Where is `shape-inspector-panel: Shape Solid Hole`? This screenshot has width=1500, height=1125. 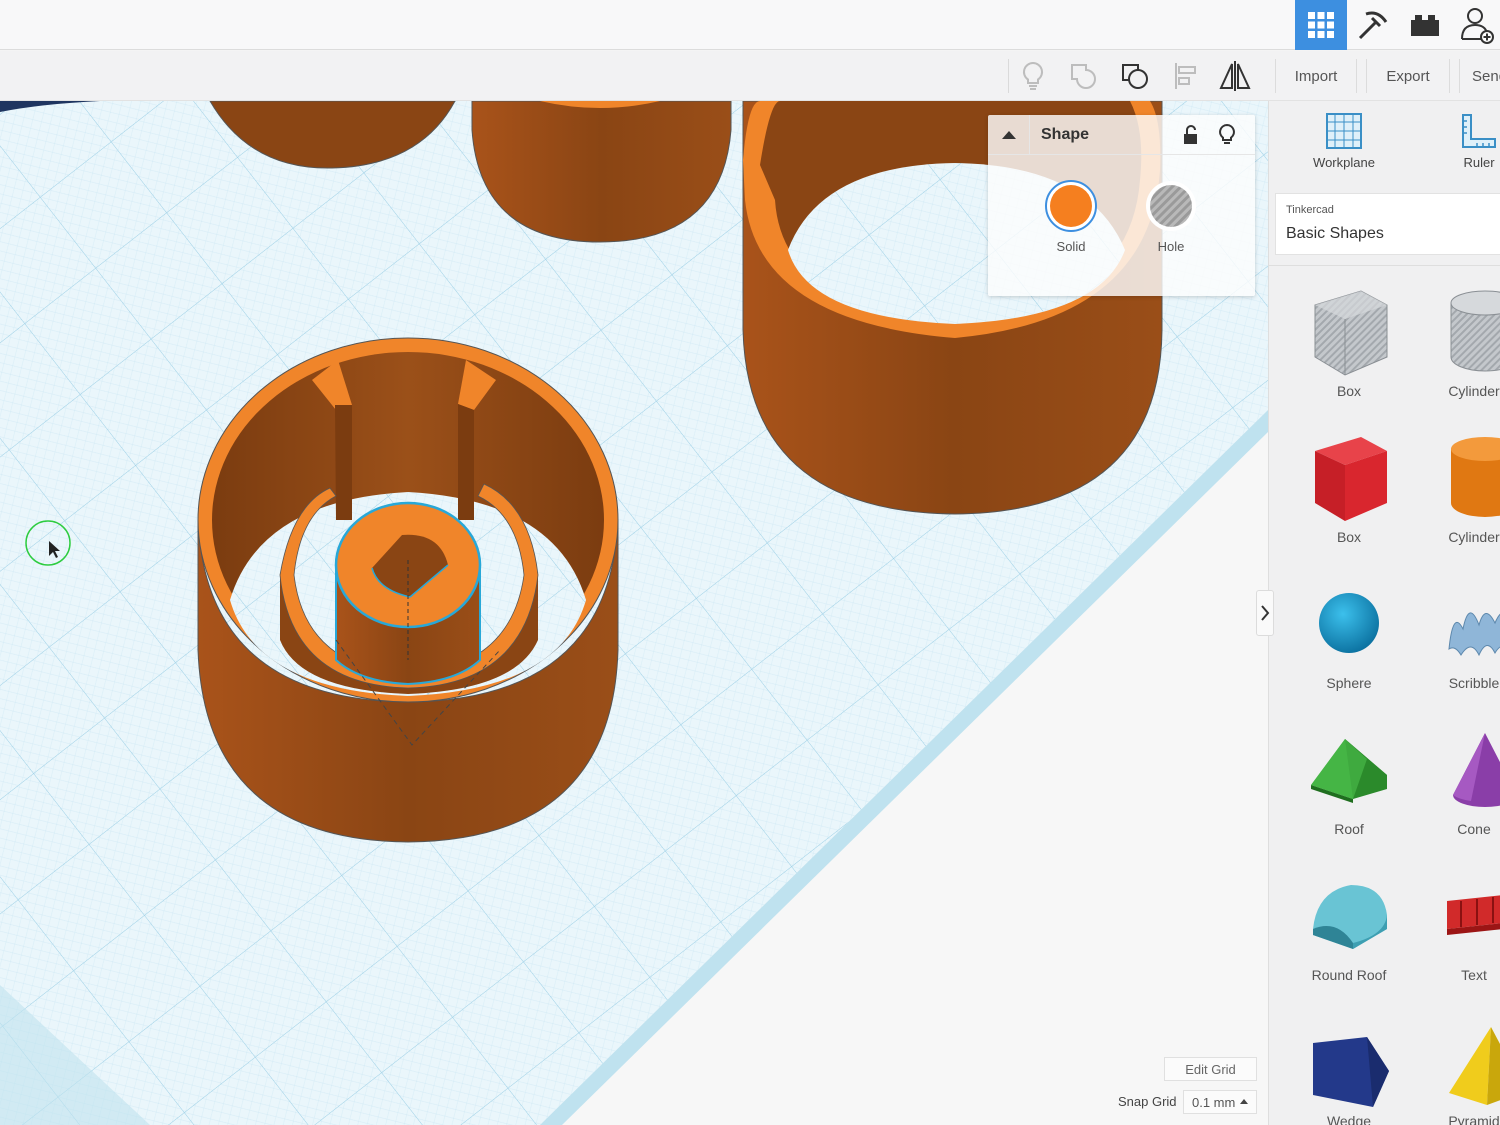 shape-inspector-panel: Shape Solid Hole is located at coordinates (1121, 205).